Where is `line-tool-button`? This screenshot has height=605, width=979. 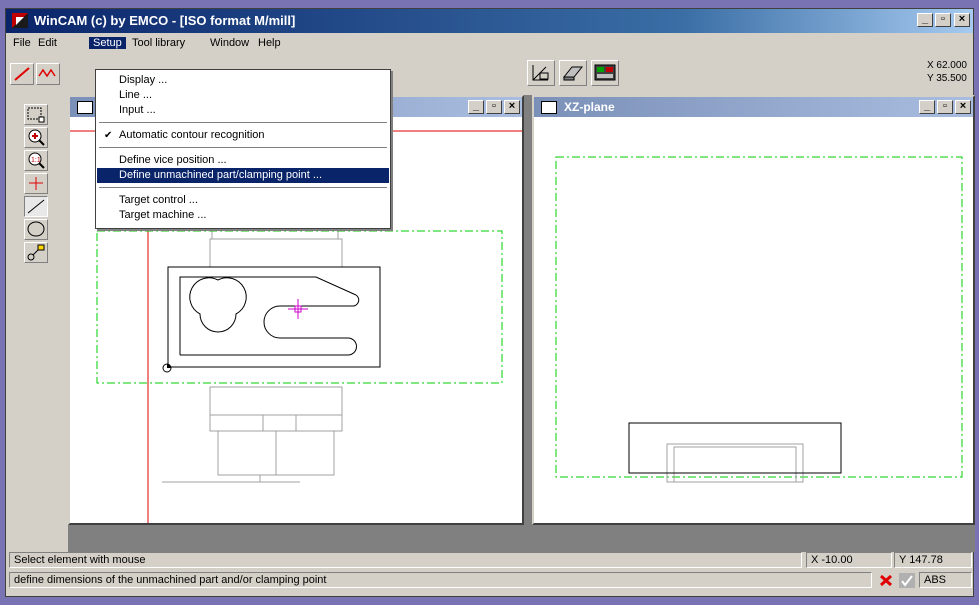 line-tool-button is located at coordinates (36, 206).